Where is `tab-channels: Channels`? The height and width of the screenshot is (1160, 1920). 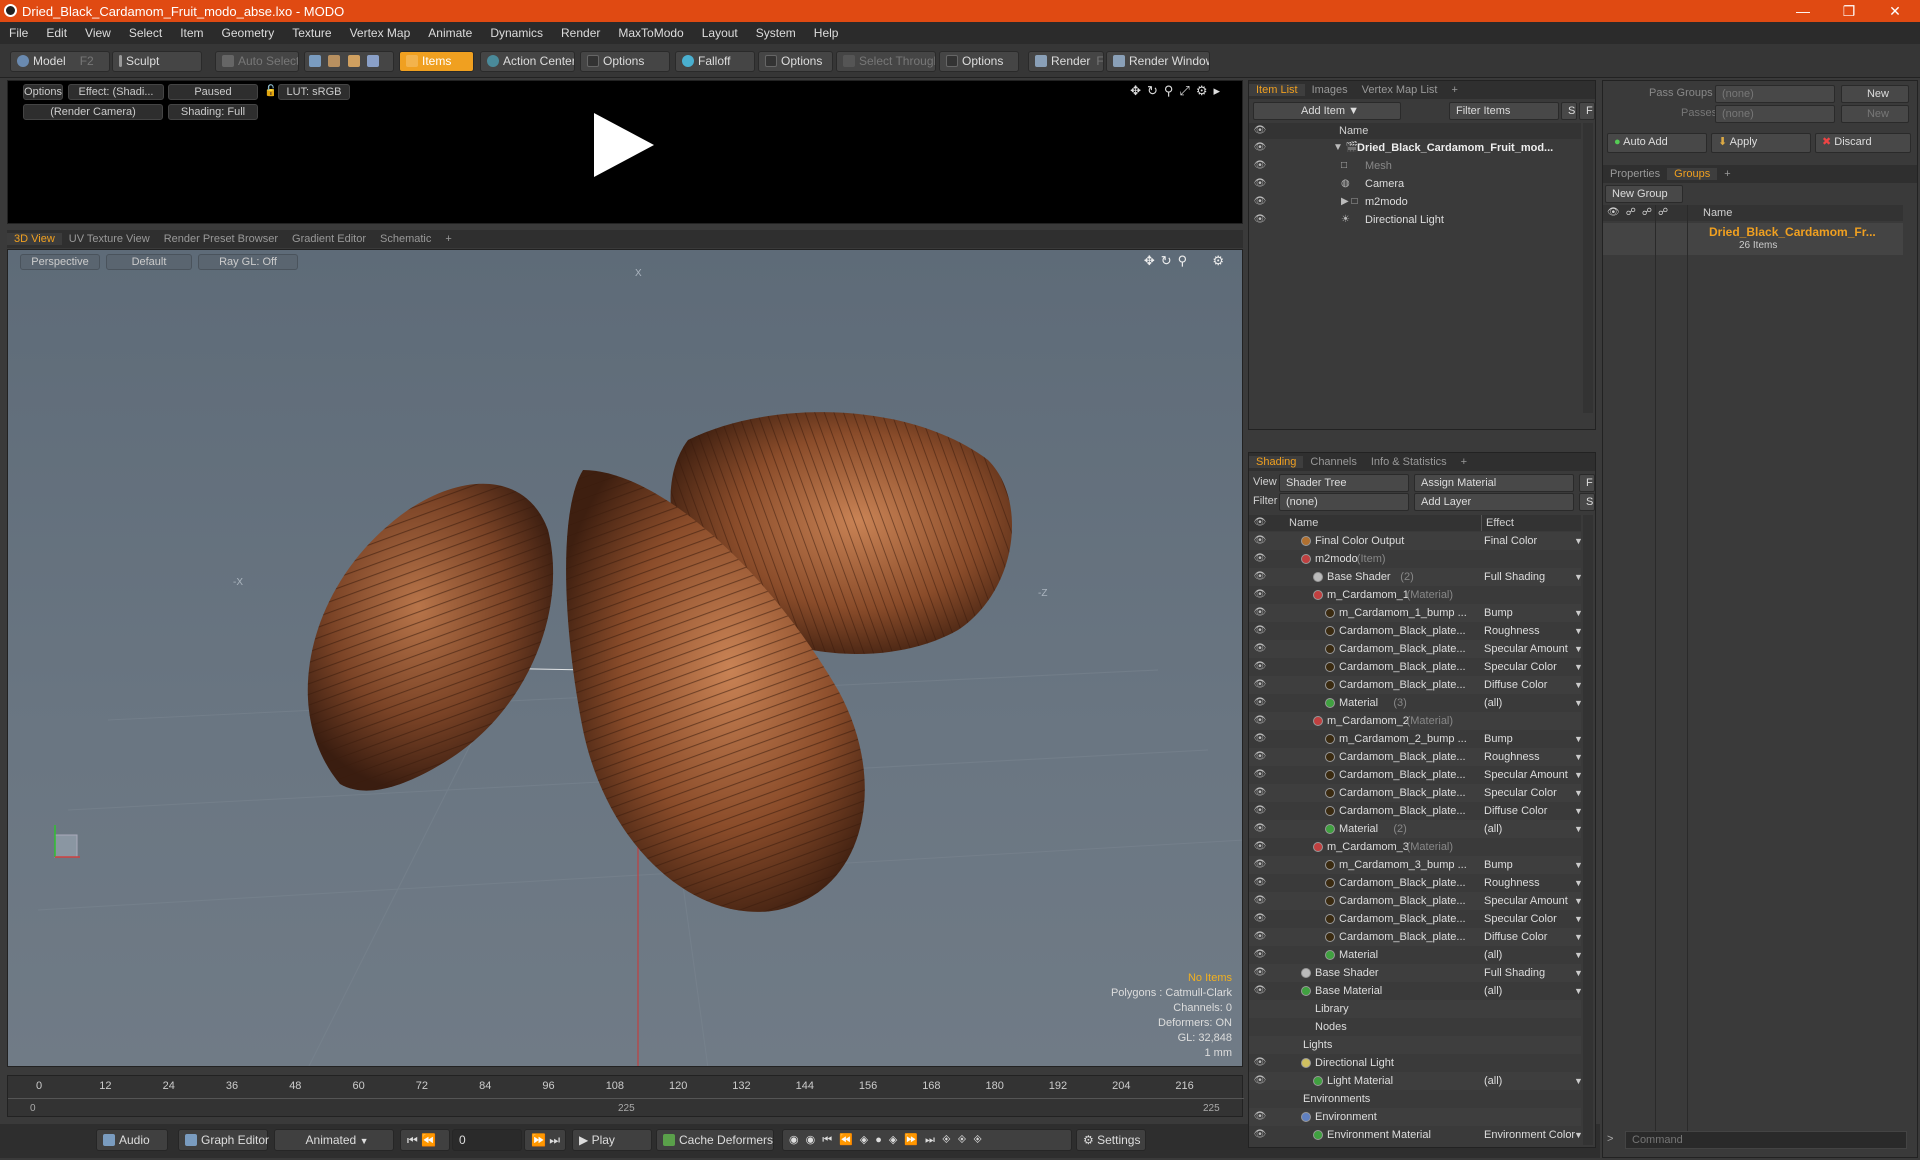
tab-channels: Channels is located at coordinates (1333, 462).